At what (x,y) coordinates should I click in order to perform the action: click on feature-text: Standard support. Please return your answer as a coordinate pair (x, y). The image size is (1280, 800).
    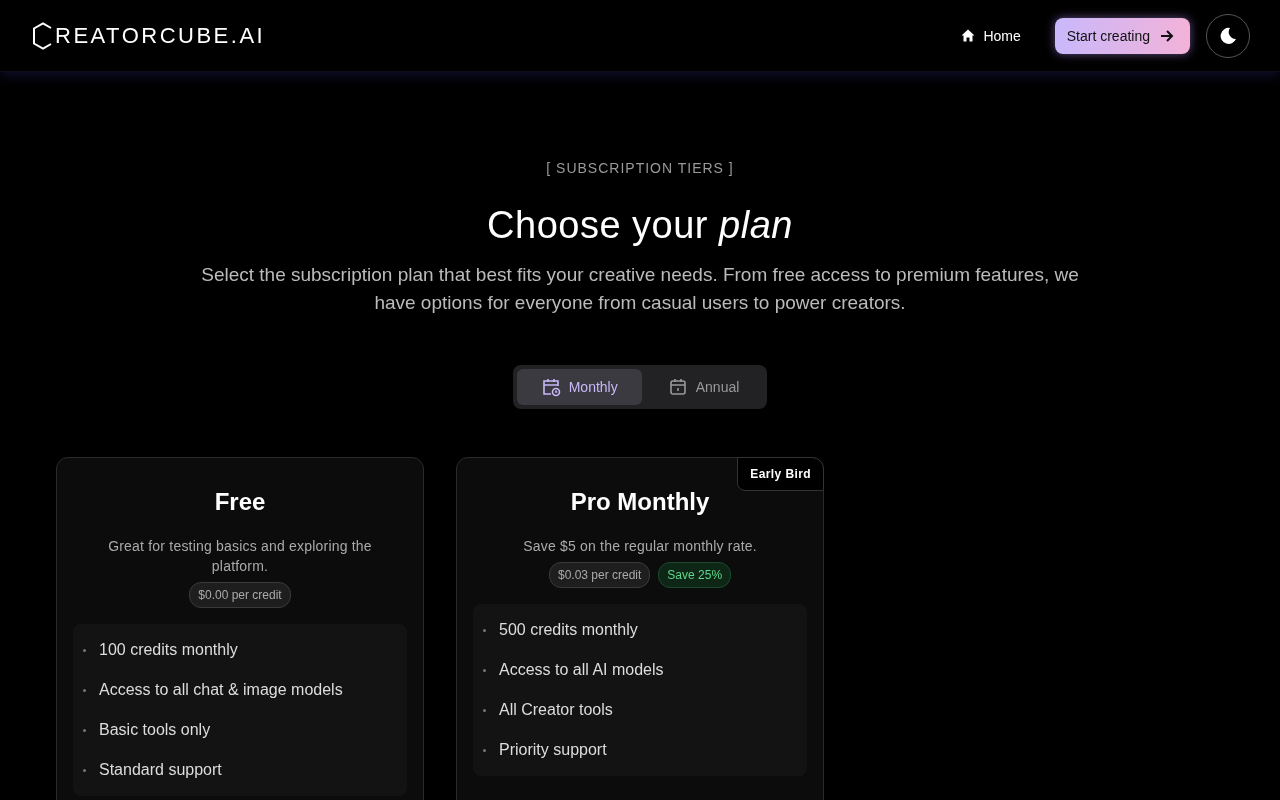
    Looking at the image, I should click on (160, 770).